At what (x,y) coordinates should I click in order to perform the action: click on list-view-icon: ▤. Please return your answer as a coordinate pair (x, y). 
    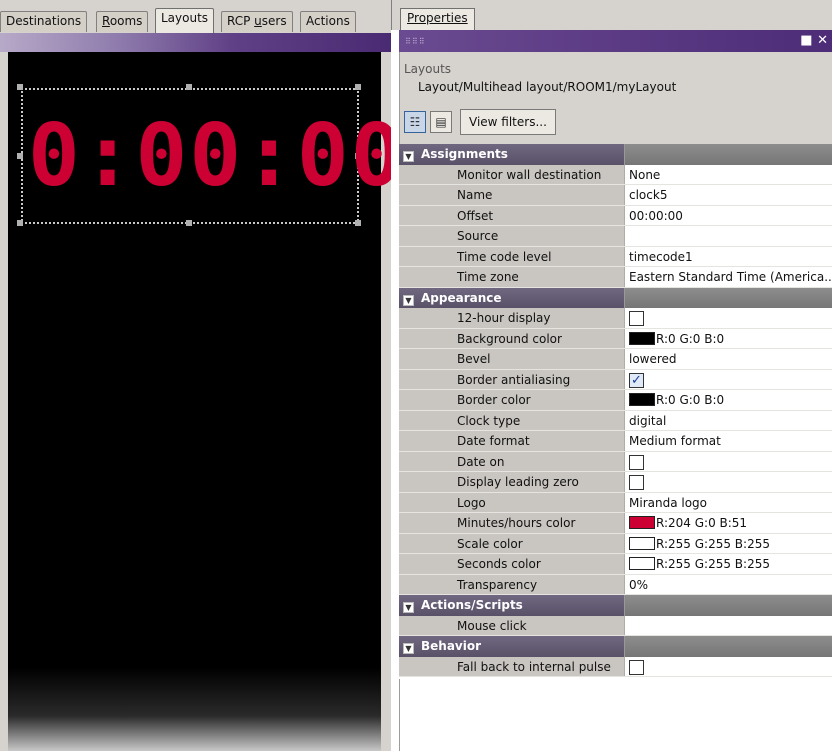
    Looking at the image, I should click on (441, 122).